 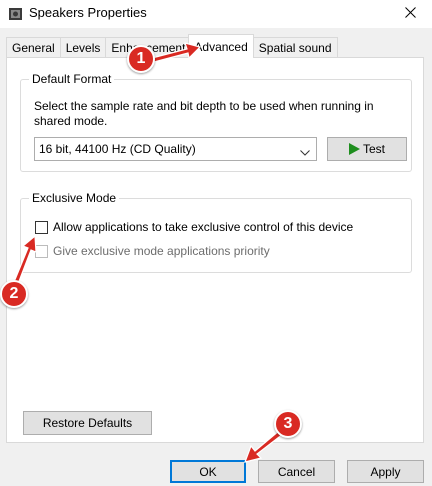 I want to click on restore-defaults-label: Restore Defaults, so click(x=87, y=423).